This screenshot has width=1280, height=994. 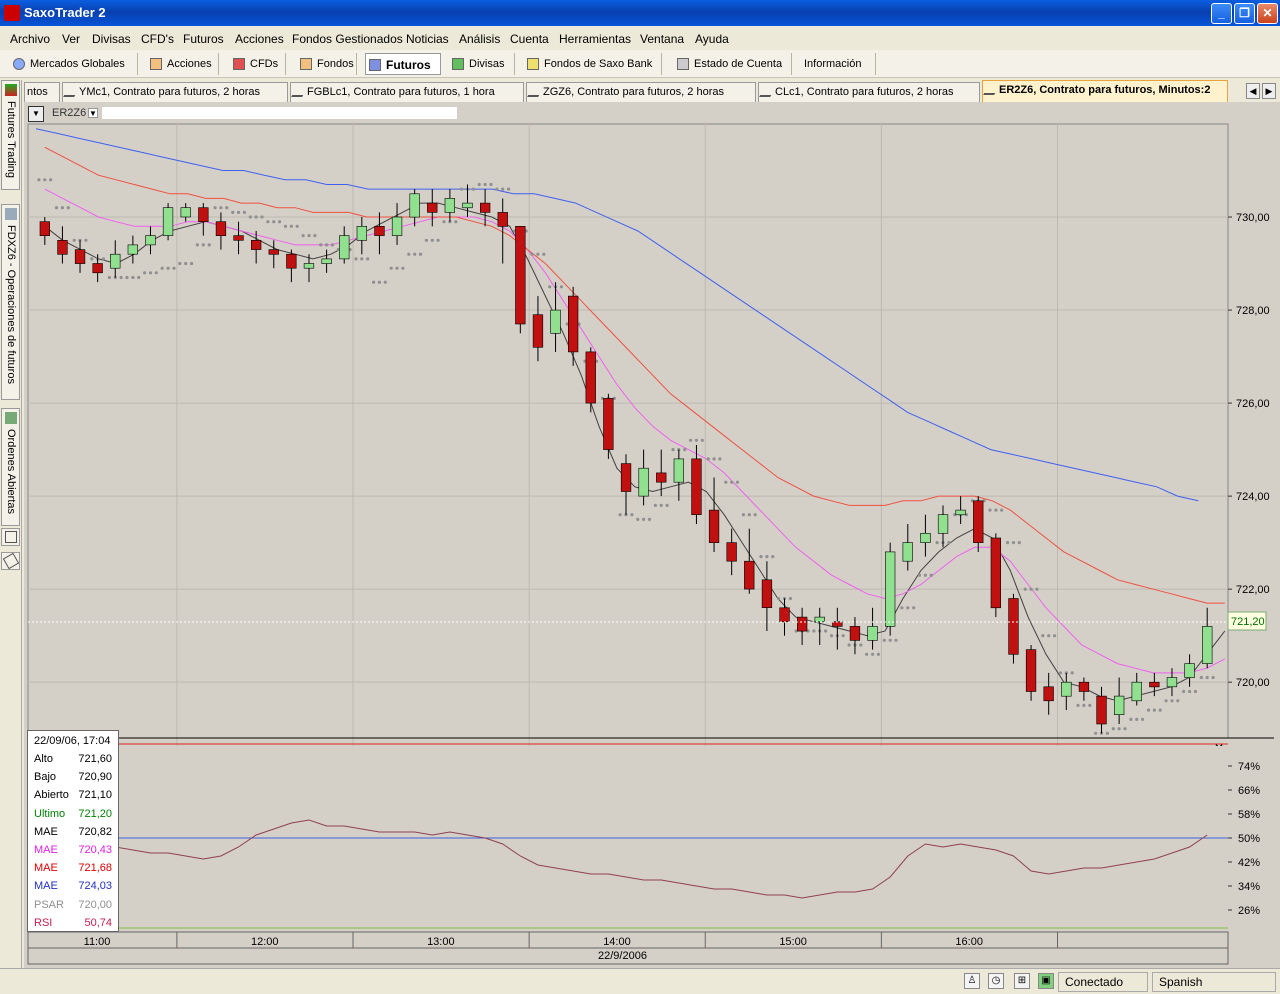 What do you see at coordinates (869, 92) in the screenshot?
I see `tab-clc1: CLc1, Contrato para futuros, 2 horas` at bounding box center [869, 92].